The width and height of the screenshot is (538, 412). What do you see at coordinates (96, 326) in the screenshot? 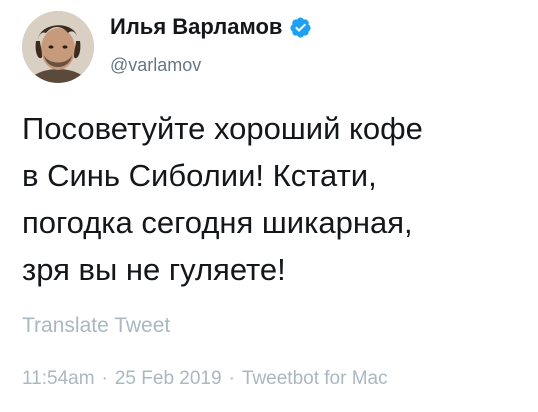
I see `translate-tweet-link: Translate Tweet` at bounding box center [96, 326].